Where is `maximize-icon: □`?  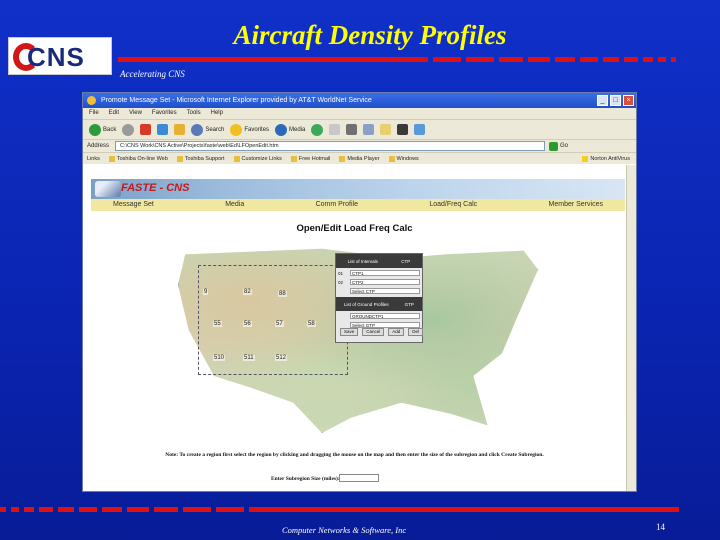 maximize-icon: □ is located at coordinates (615, 100).